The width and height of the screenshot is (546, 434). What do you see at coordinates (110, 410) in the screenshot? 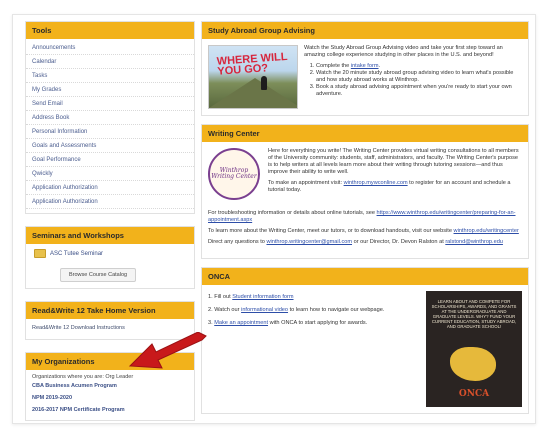
I see `organization-item: 2016-2017 NPM Certificate Program` at bounding box center [110, 410].